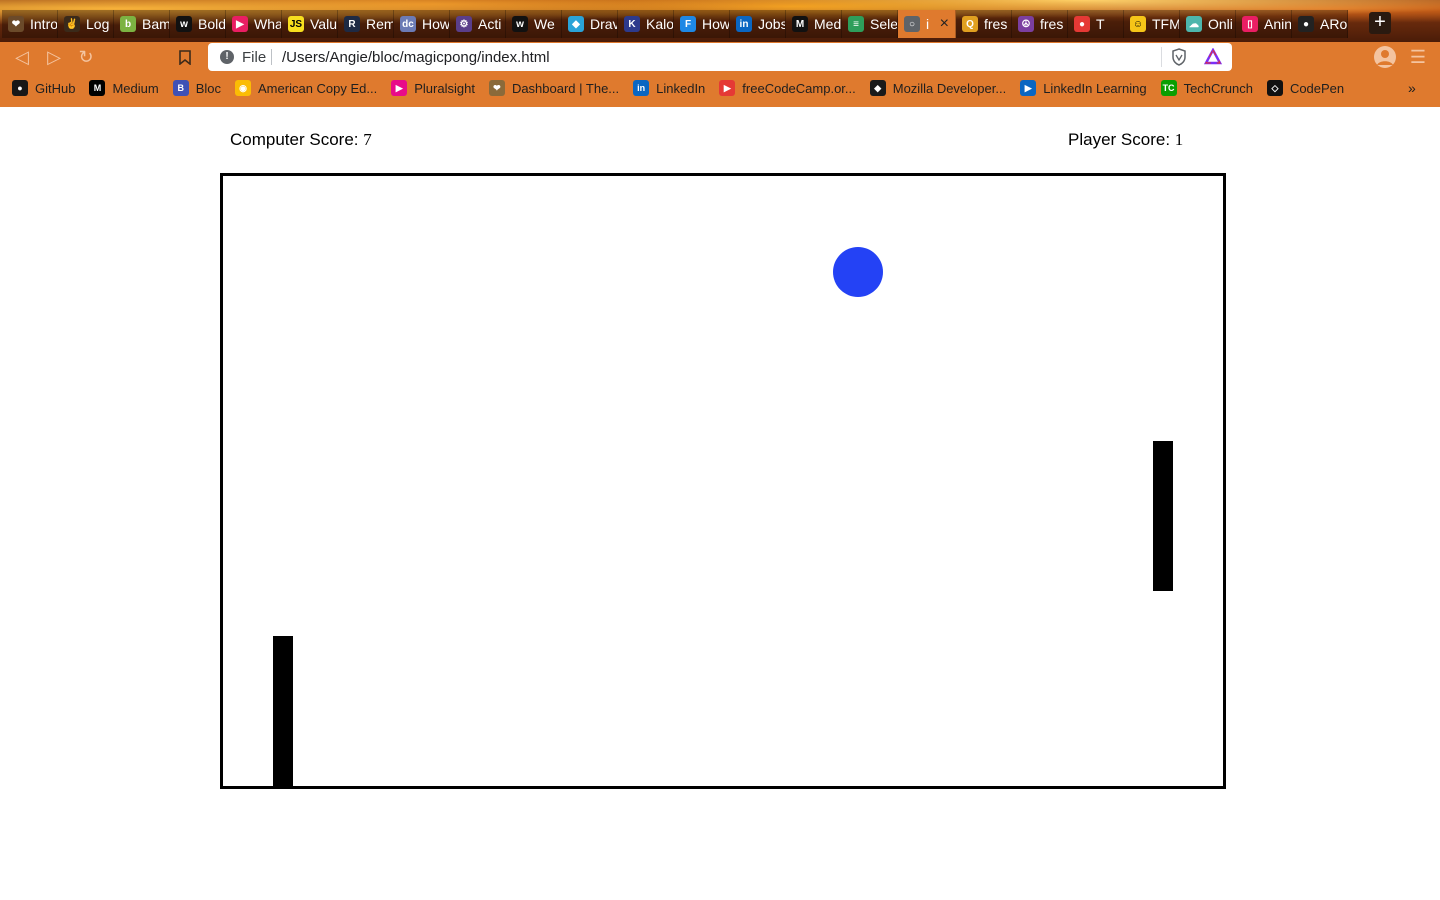  What do you see at coordinates (814, 24) in the screenshot?
I see `browser-tab: M Med` at bounding box center [814, 24].